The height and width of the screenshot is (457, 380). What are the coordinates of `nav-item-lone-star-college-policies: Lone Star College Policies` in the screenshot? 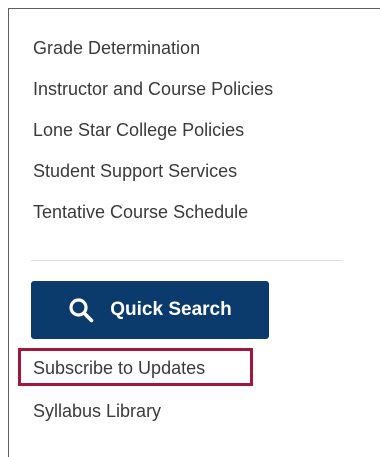 It's located at (153, 139).